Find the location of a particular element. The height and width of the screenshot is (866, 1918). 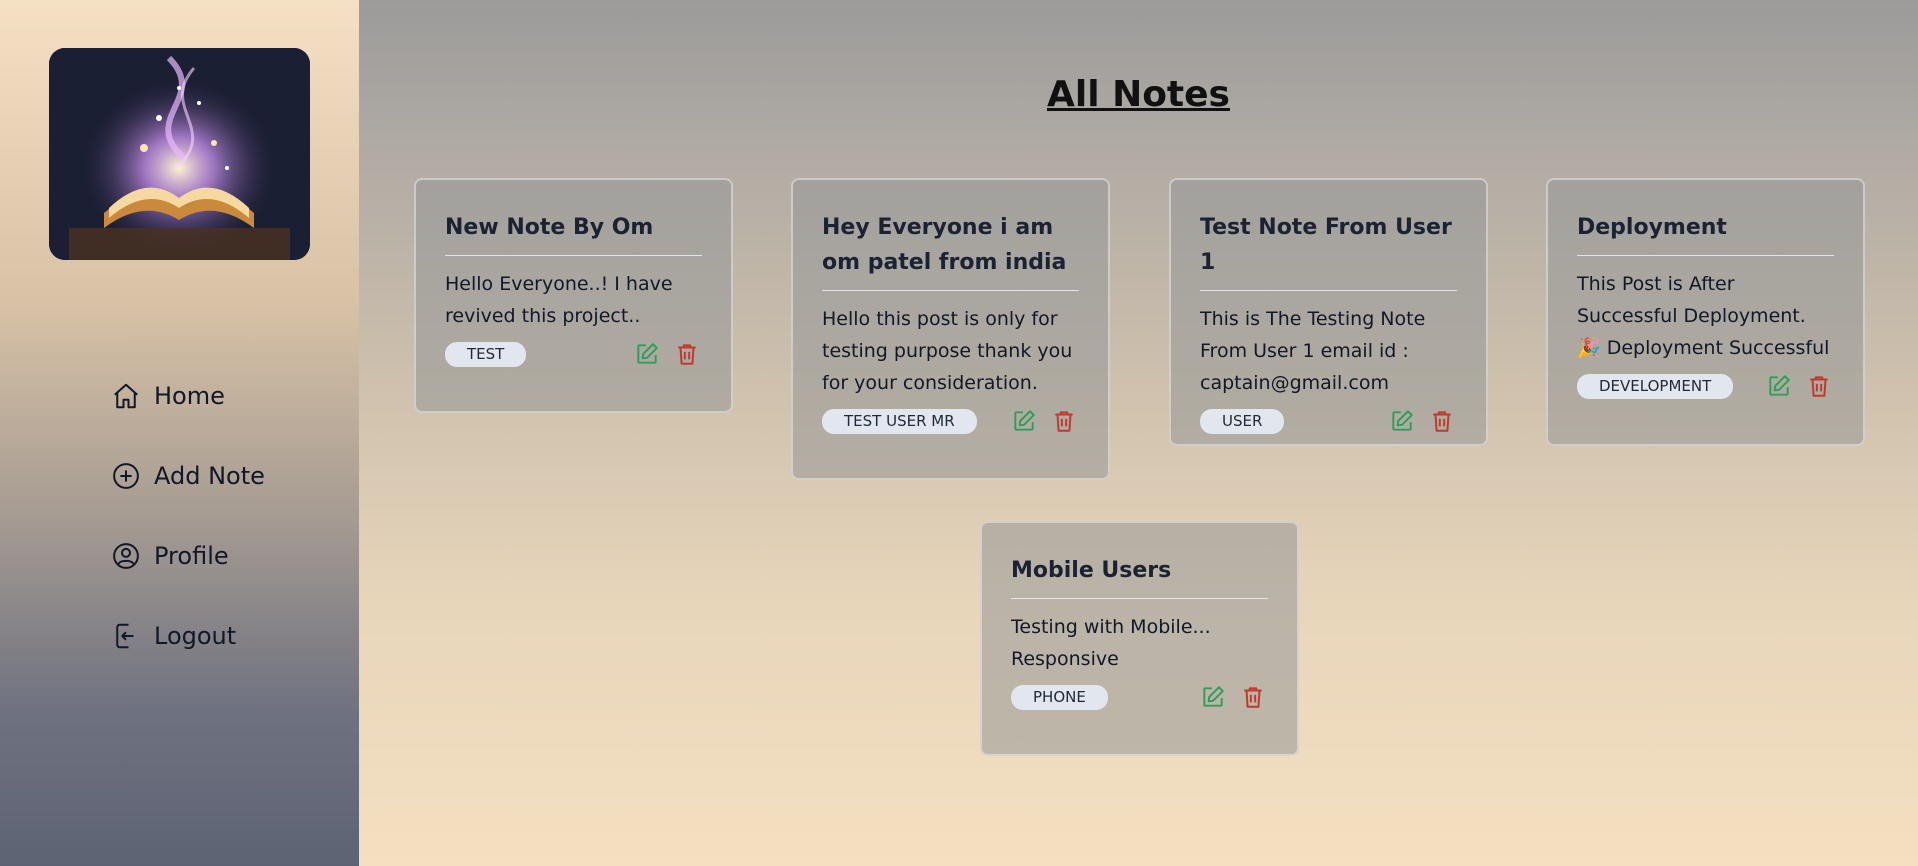

note-footer: USER is located at coordinates (1328, 421).